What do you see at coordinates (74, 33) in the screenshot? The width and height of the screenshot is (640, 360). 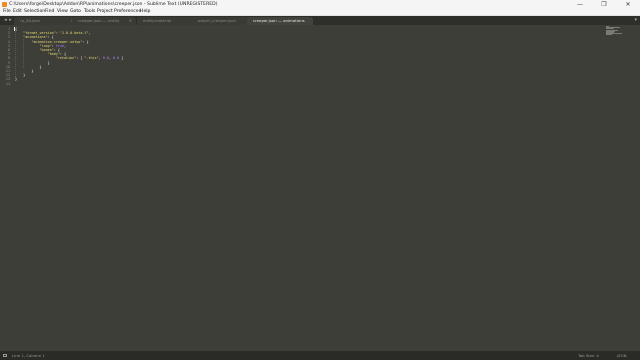 I see `code-token: "1.8.0-beta.1"` at bounding box center [74, 33].